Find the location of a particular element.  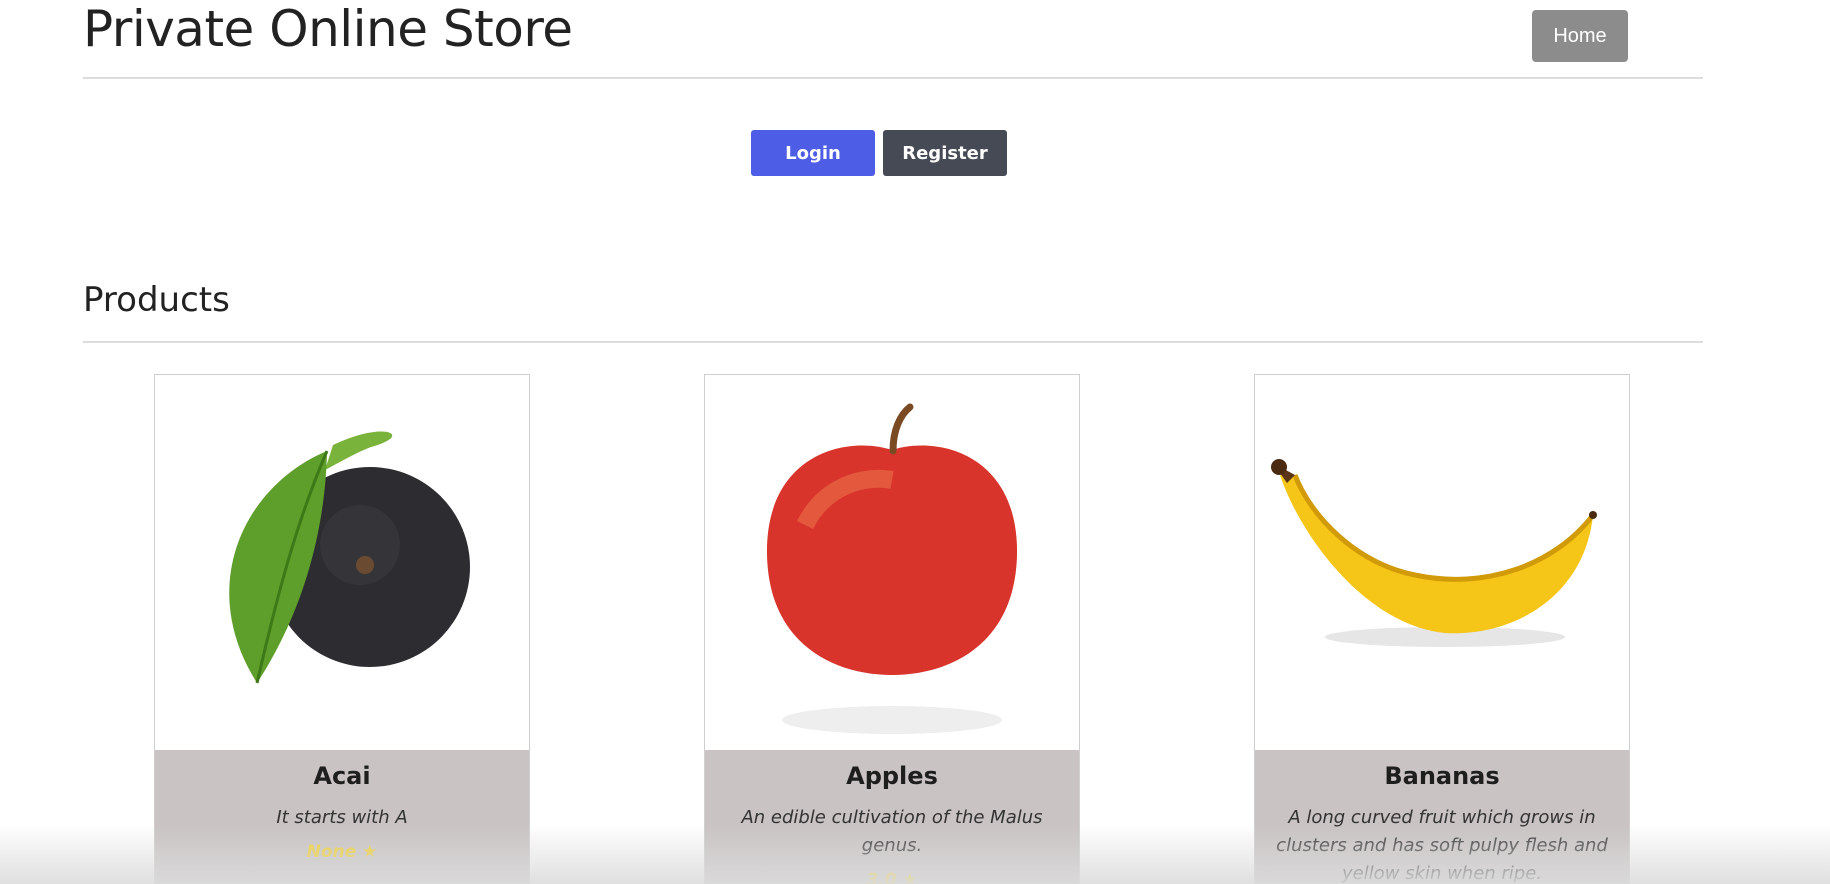

home-button: Home is located at coordinates (1580, 36).